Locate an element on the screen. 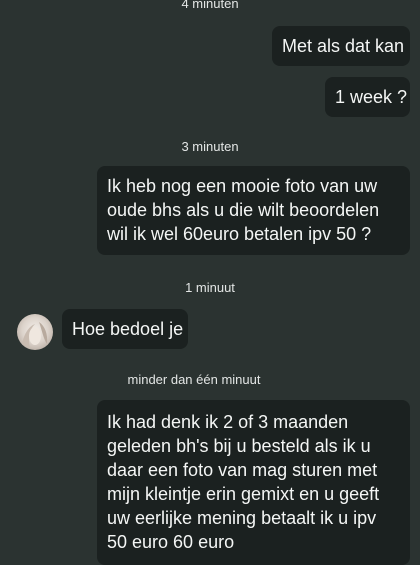 The height and width of the screenshot is (565, 420). message-line: oude bhs als u die wilt beoordelen is located at coordinates (243, 210).